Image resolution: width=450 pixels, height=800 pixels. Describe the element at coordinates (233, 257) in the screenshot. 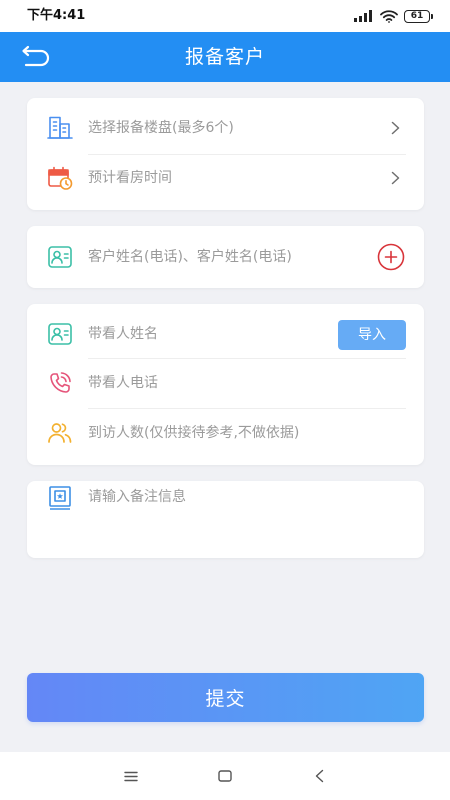

I see `customer-input` at that location.